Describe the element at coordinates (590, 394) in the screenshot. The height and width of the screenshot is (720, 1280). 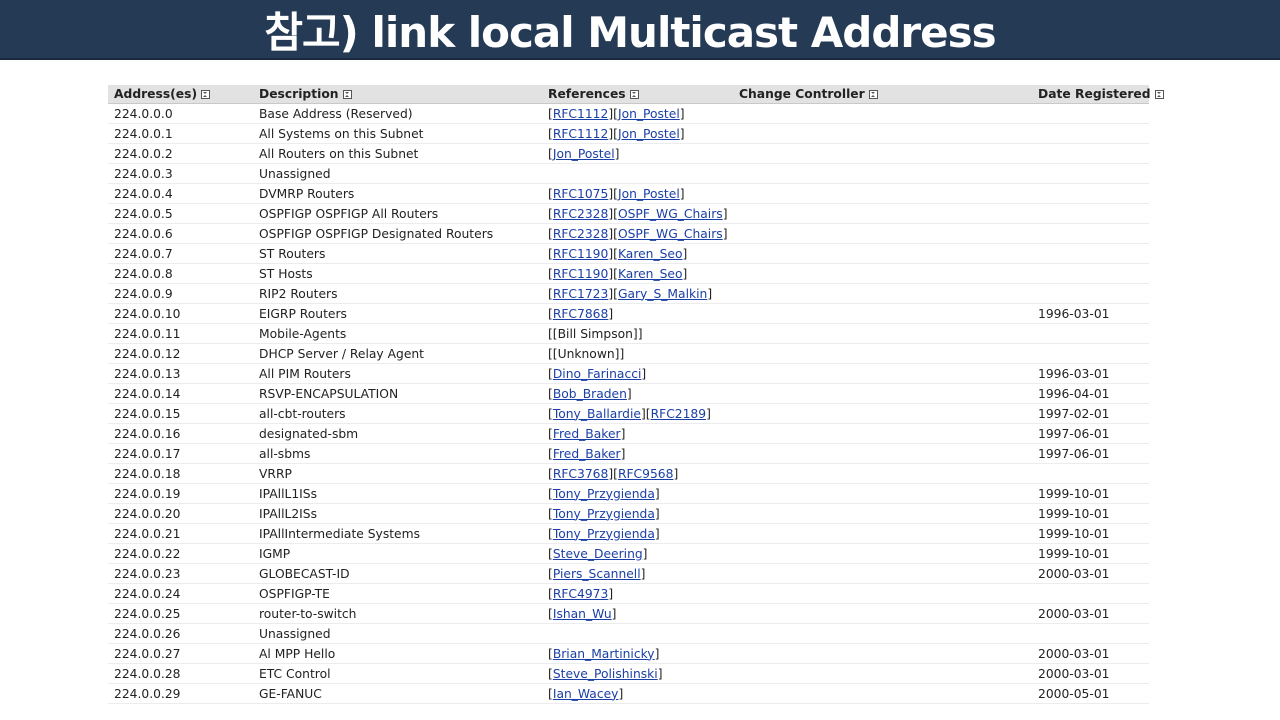
I see `reference-link: Bob_Braden` at that location.